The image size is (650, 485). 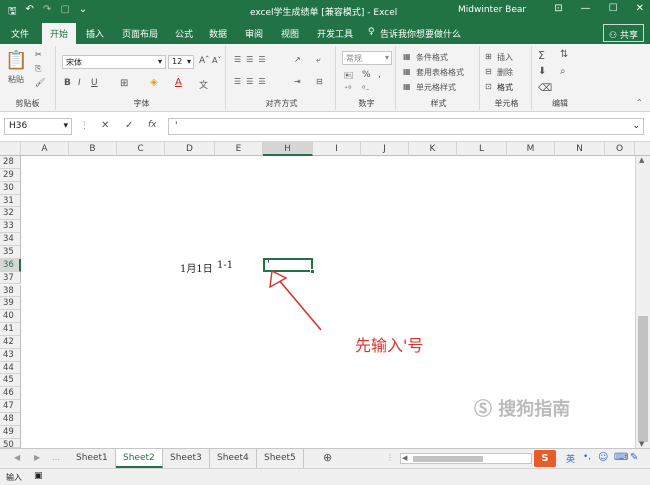 I want to click on paste-button: 粘贴, so click(x=16, y=79).